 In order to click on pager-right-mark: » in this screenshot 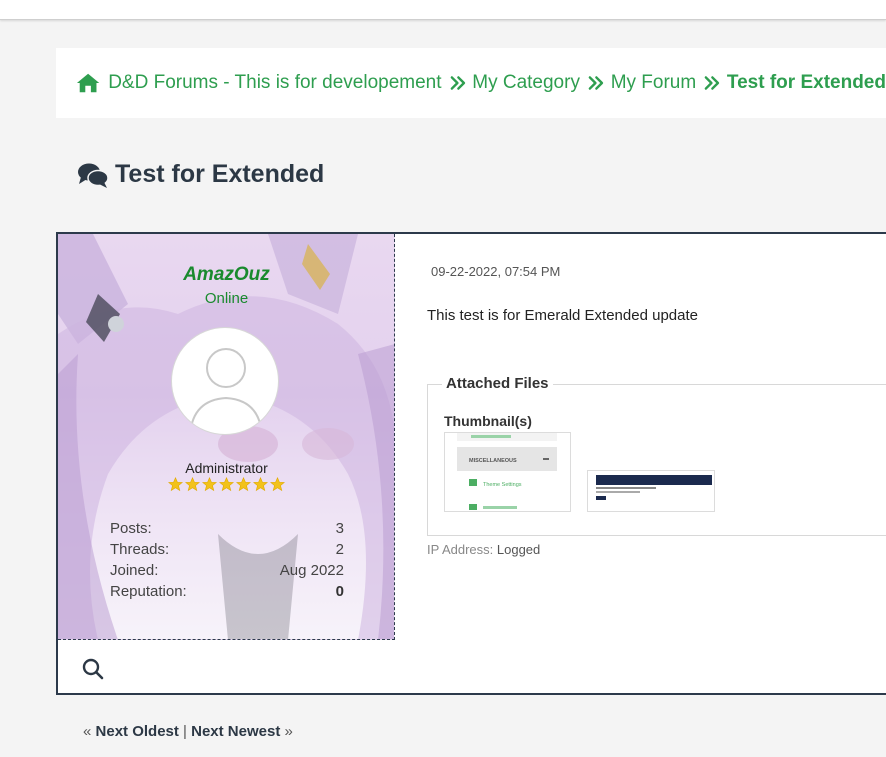, I will do `click(288, 731)`.